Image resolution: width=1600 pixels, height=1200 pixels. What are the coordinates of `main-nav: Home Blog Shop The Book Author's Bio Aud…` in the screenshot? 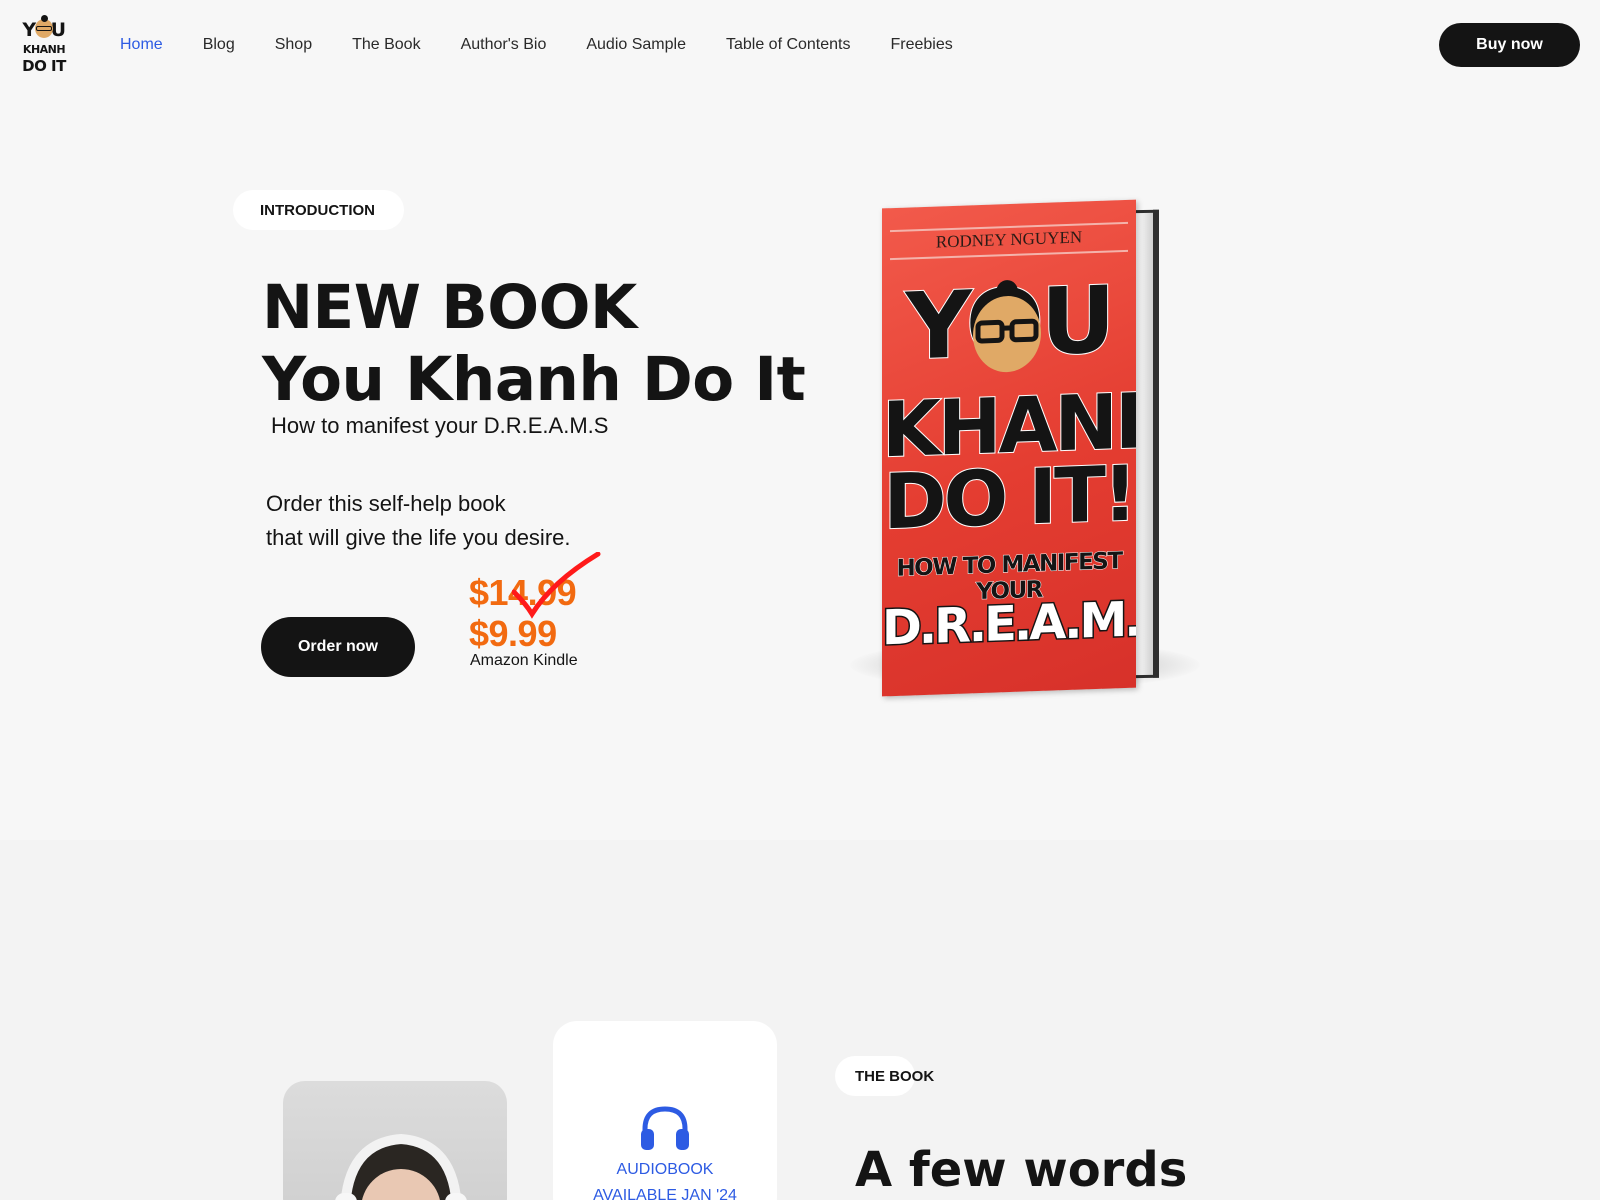 It's located at (556, 45).